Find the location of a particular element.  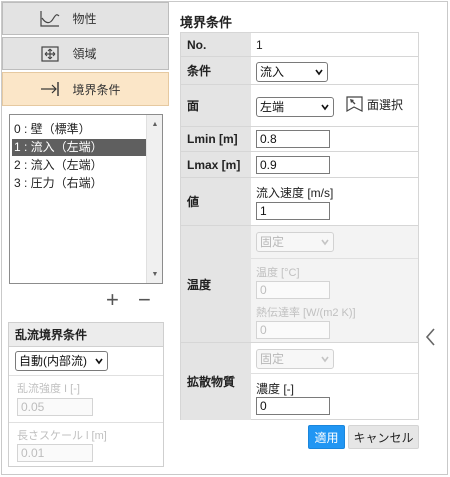

turbulence-intensity-field: 0.05 is located at coordinates (55, 407).